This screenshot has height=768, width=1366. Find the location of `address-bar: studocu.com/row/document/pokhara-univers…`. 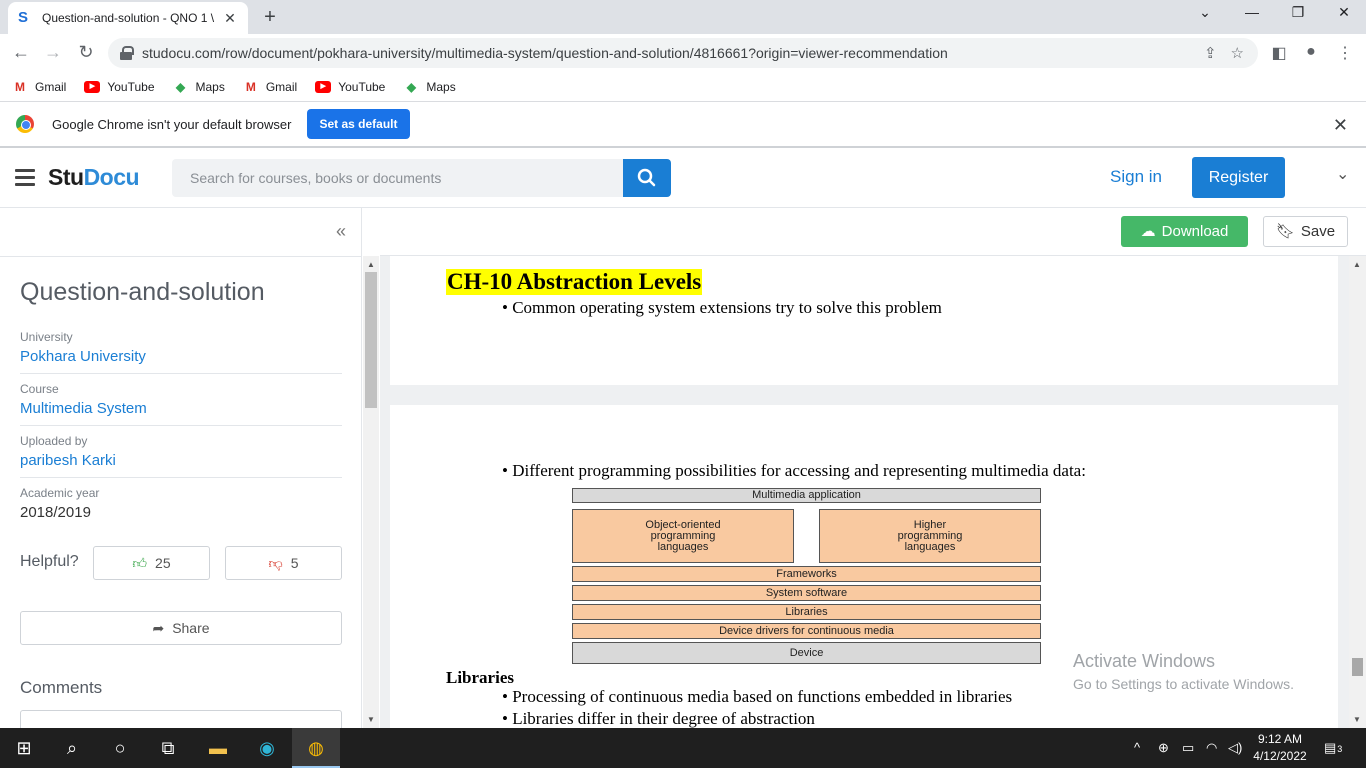

address-bar: studocu.com/row/document/pokhara-univers… is located at coordinates (683, 53).